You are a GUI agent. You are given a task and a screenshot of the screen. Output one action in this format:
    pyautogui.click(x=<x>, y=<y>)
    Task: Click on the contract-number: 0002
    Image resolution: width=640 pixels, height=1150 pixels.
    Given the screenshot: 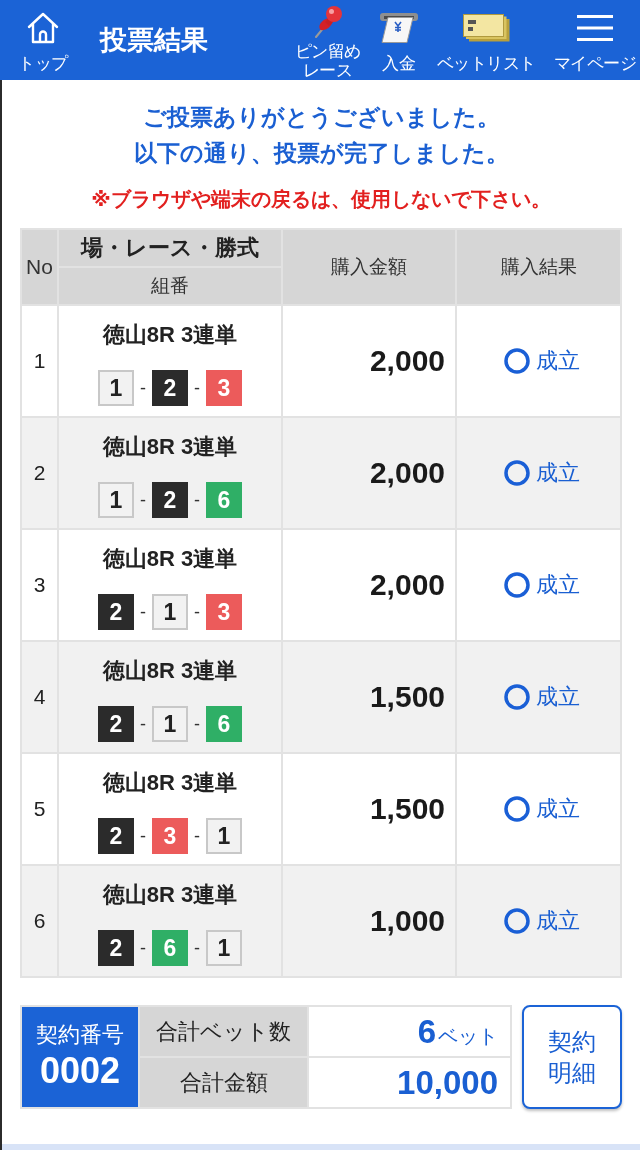 What is the action you would take?
    pyautogui.click(x=80, y=1071)
    